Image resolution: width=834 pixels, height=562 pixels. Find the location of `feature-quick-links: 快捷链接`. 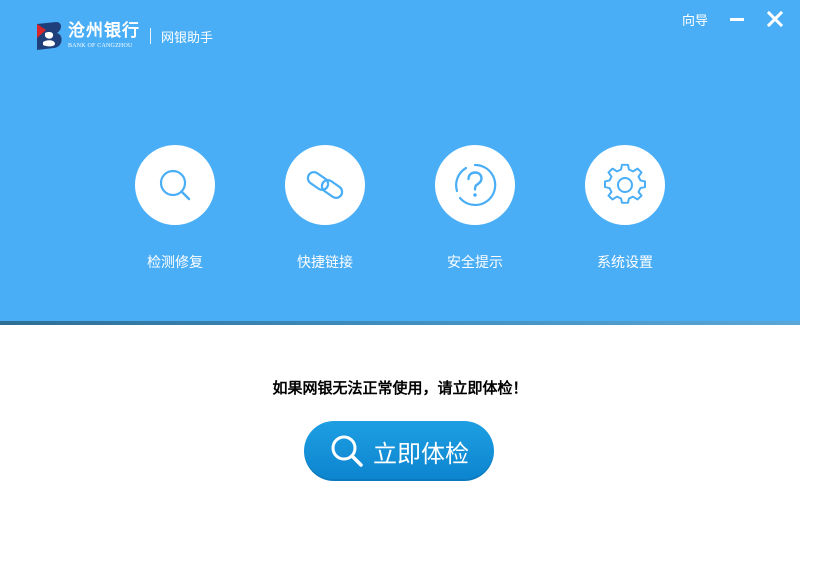

feature-quick-links: 快捷链接 is located at coordinates (325, 208).